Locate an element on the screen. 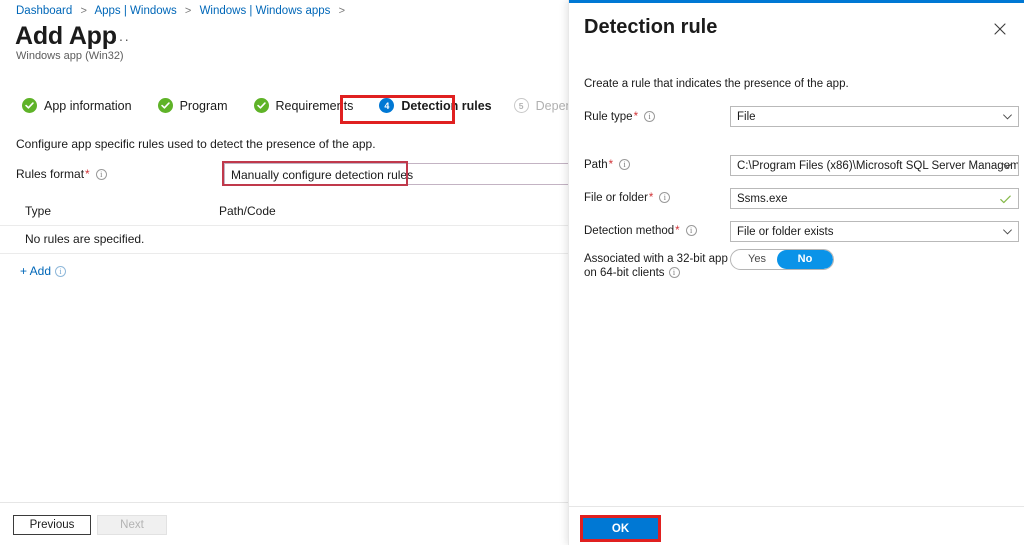  wizard-step-label: Requirements is located at coordinates (314, 105).